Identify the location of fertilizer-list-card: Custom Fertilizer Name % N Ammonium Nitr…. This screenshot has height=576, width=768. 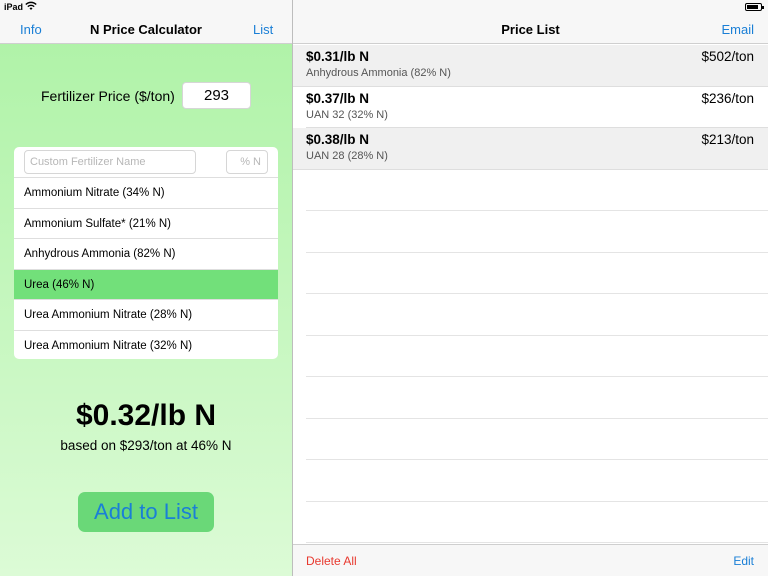
(146, 253).